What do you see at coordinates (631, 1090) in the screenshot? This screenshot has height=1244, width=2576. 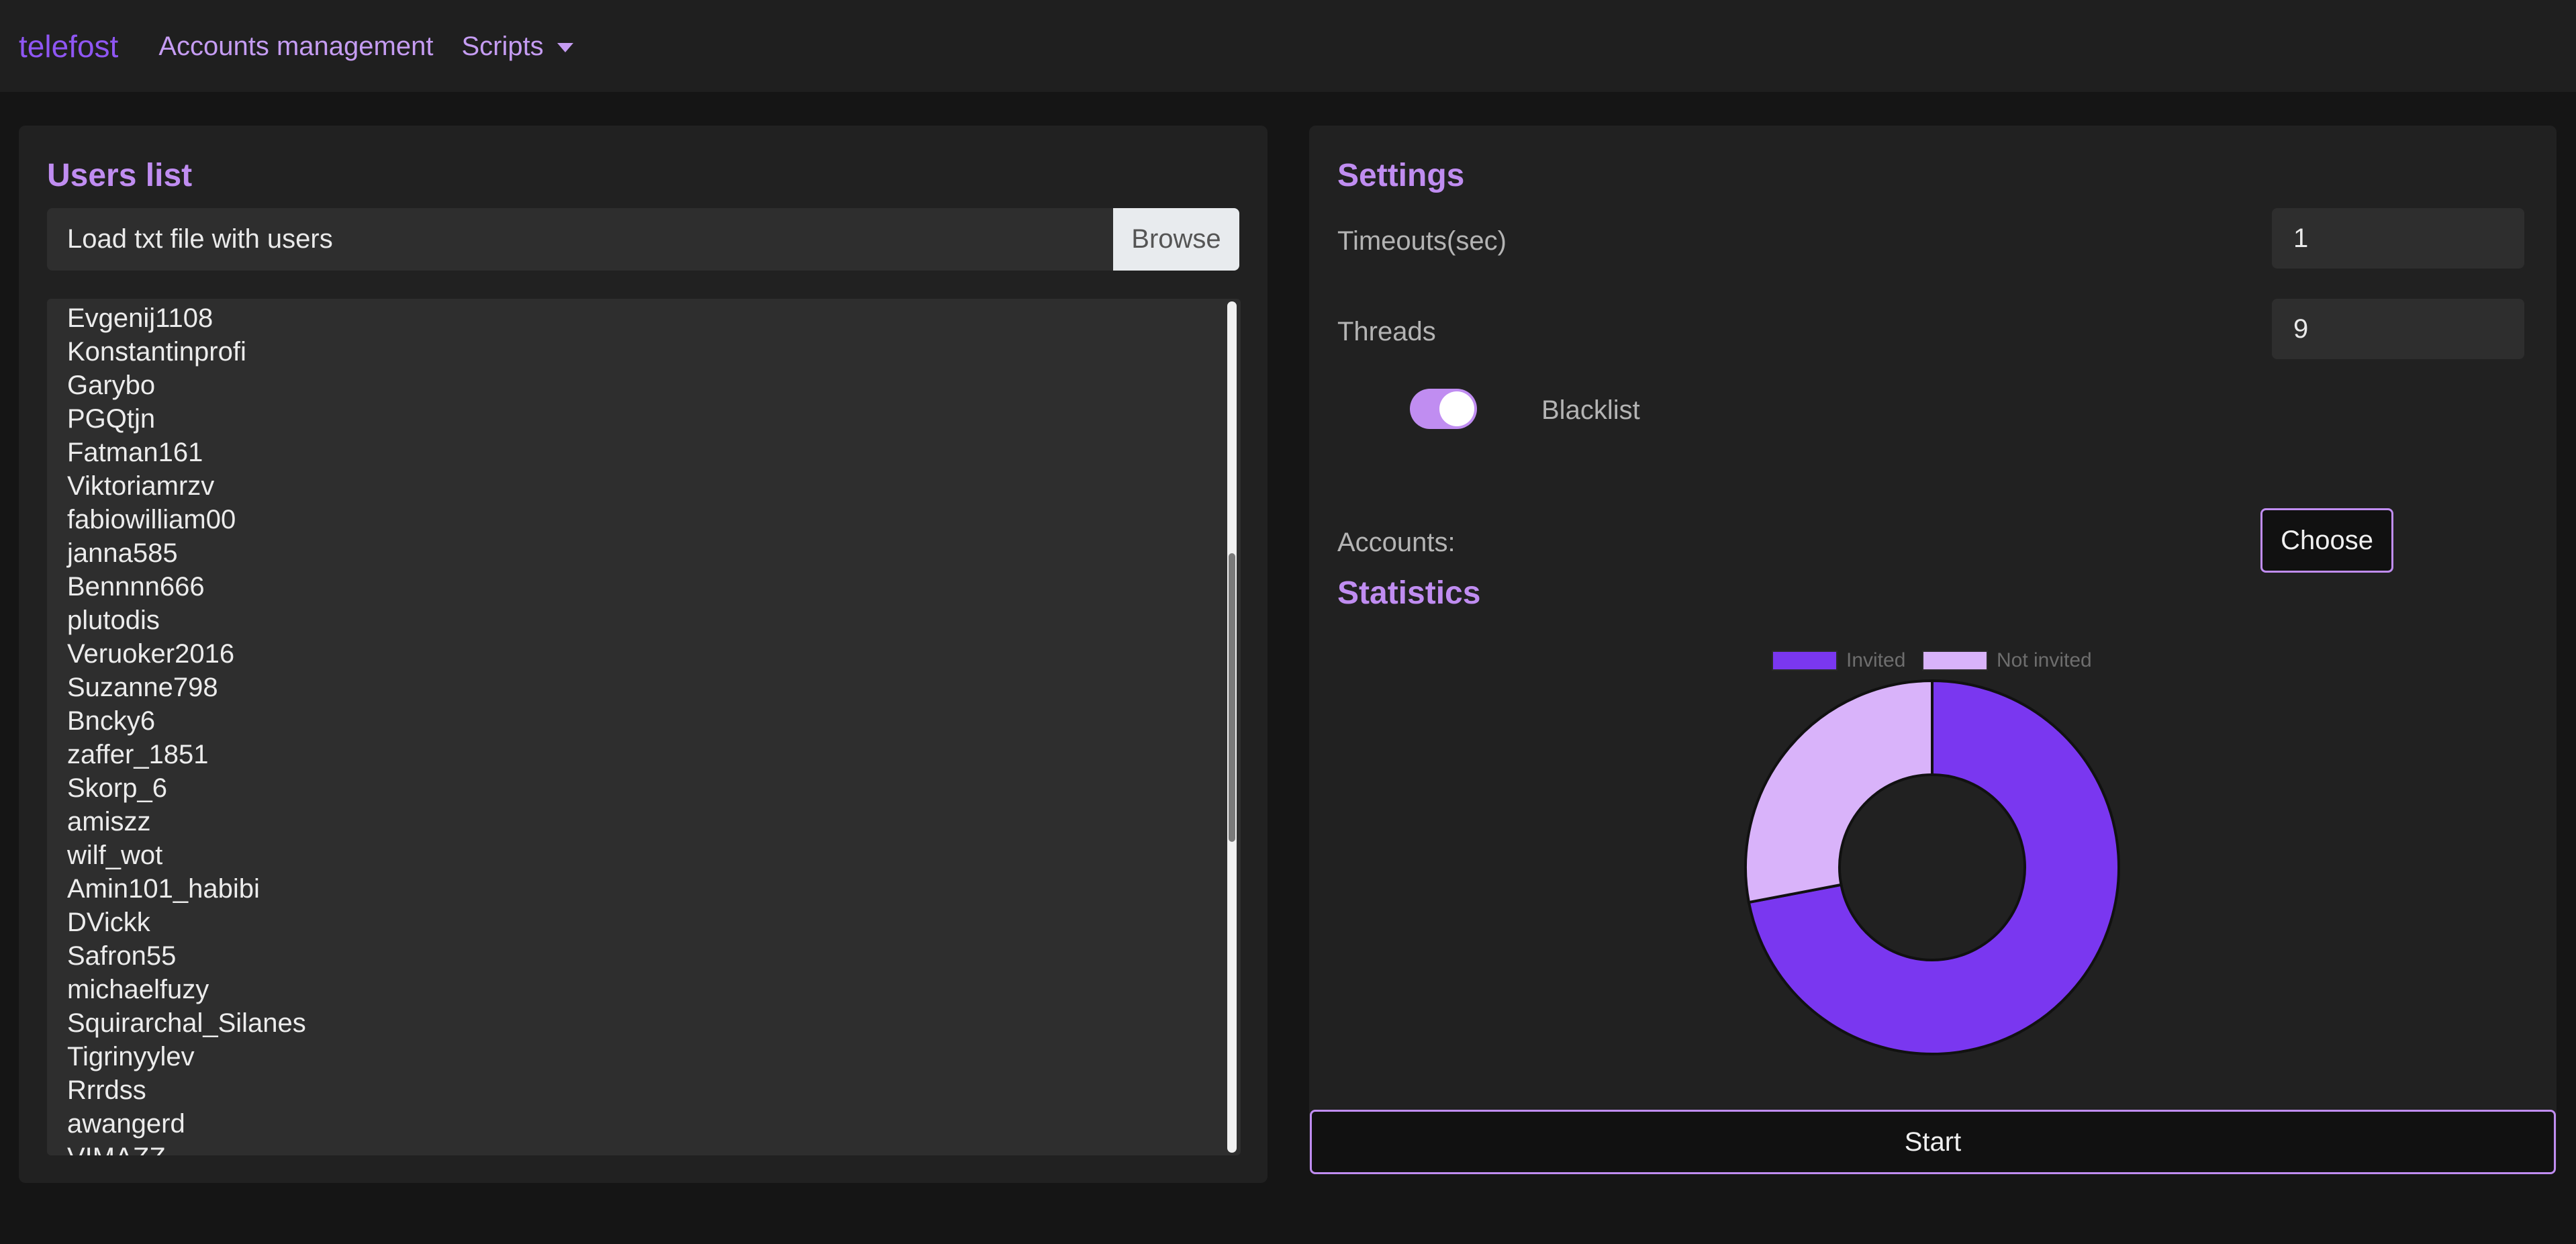 I see `user-list-item: Rrrdss` at bounding box center [631, 1090].